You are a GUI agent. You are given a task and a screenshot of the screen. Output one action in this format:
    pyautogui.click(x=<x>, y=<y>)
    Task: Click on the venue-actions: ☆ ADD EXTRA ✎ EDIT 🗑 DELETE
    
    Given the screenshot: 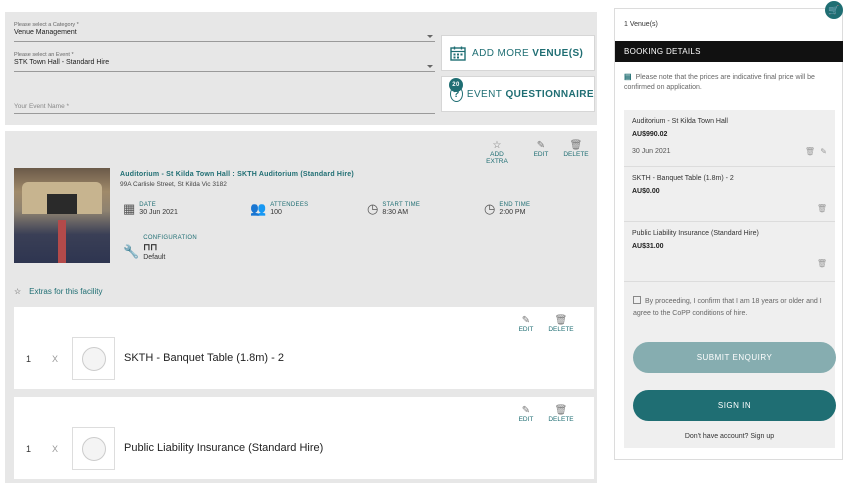 What is the action you would take?
    pyautogui.click(x=536, y=154)
    